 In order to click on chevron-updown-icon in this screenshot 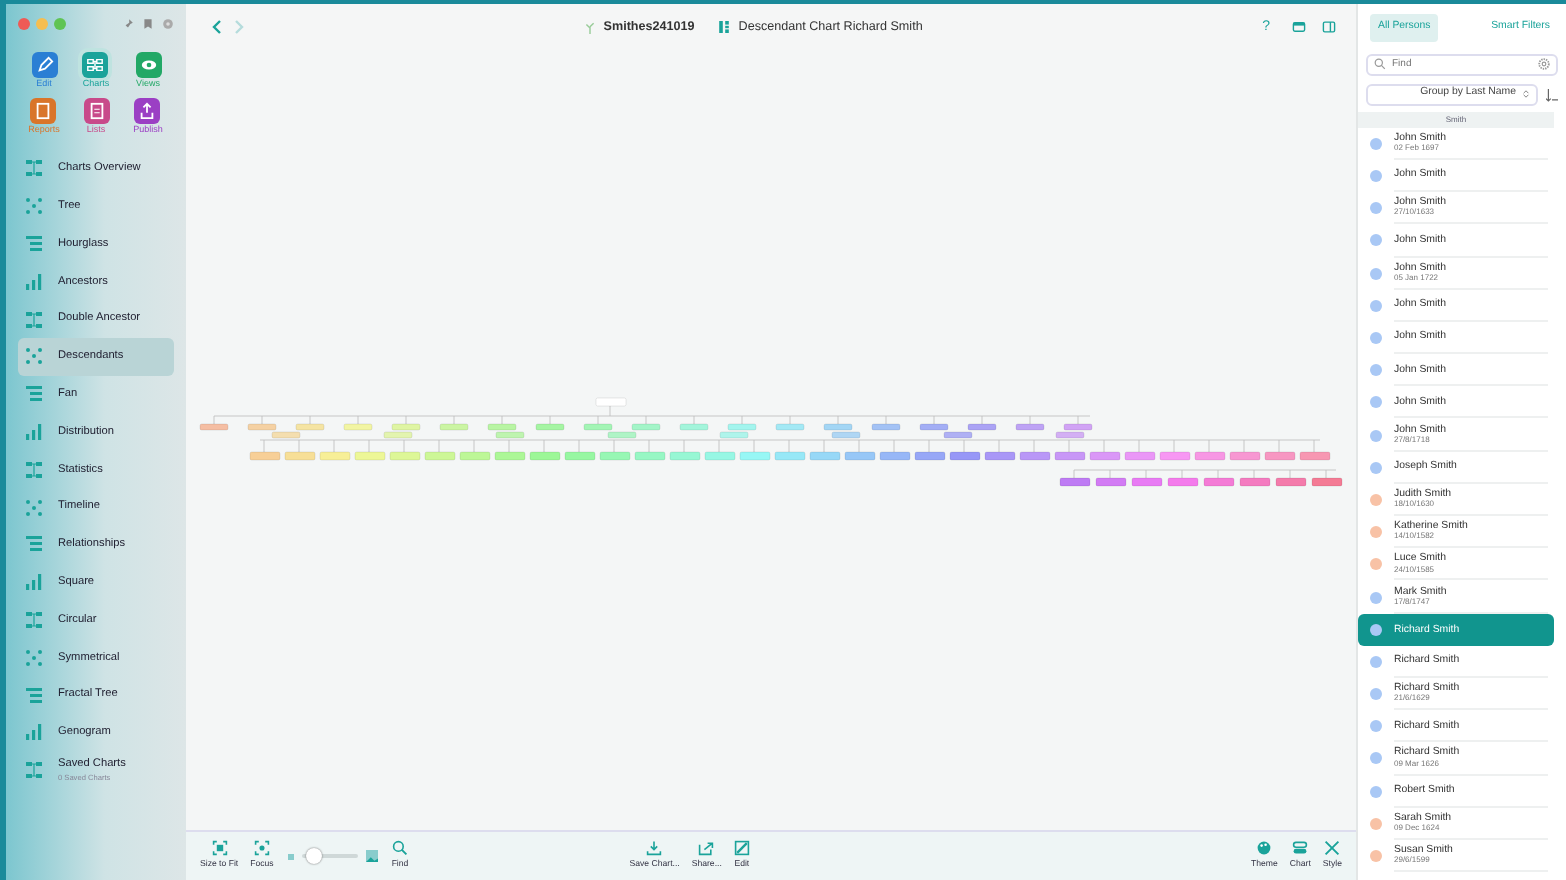, I will do `click(1526, 94)`.